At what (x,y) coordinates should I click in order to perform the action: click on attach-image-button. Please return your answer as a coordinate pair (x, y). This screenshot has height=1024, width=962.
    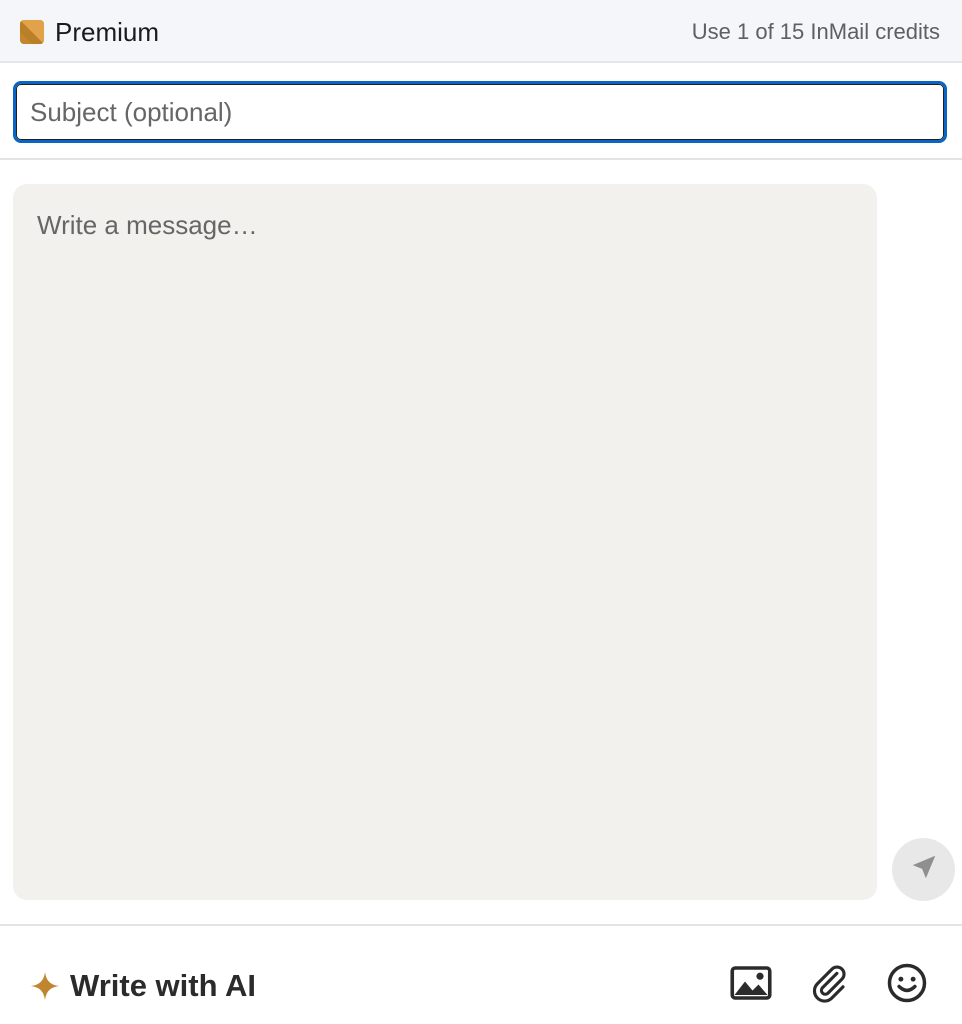
    Looking at the image, I should click on (751, 985).